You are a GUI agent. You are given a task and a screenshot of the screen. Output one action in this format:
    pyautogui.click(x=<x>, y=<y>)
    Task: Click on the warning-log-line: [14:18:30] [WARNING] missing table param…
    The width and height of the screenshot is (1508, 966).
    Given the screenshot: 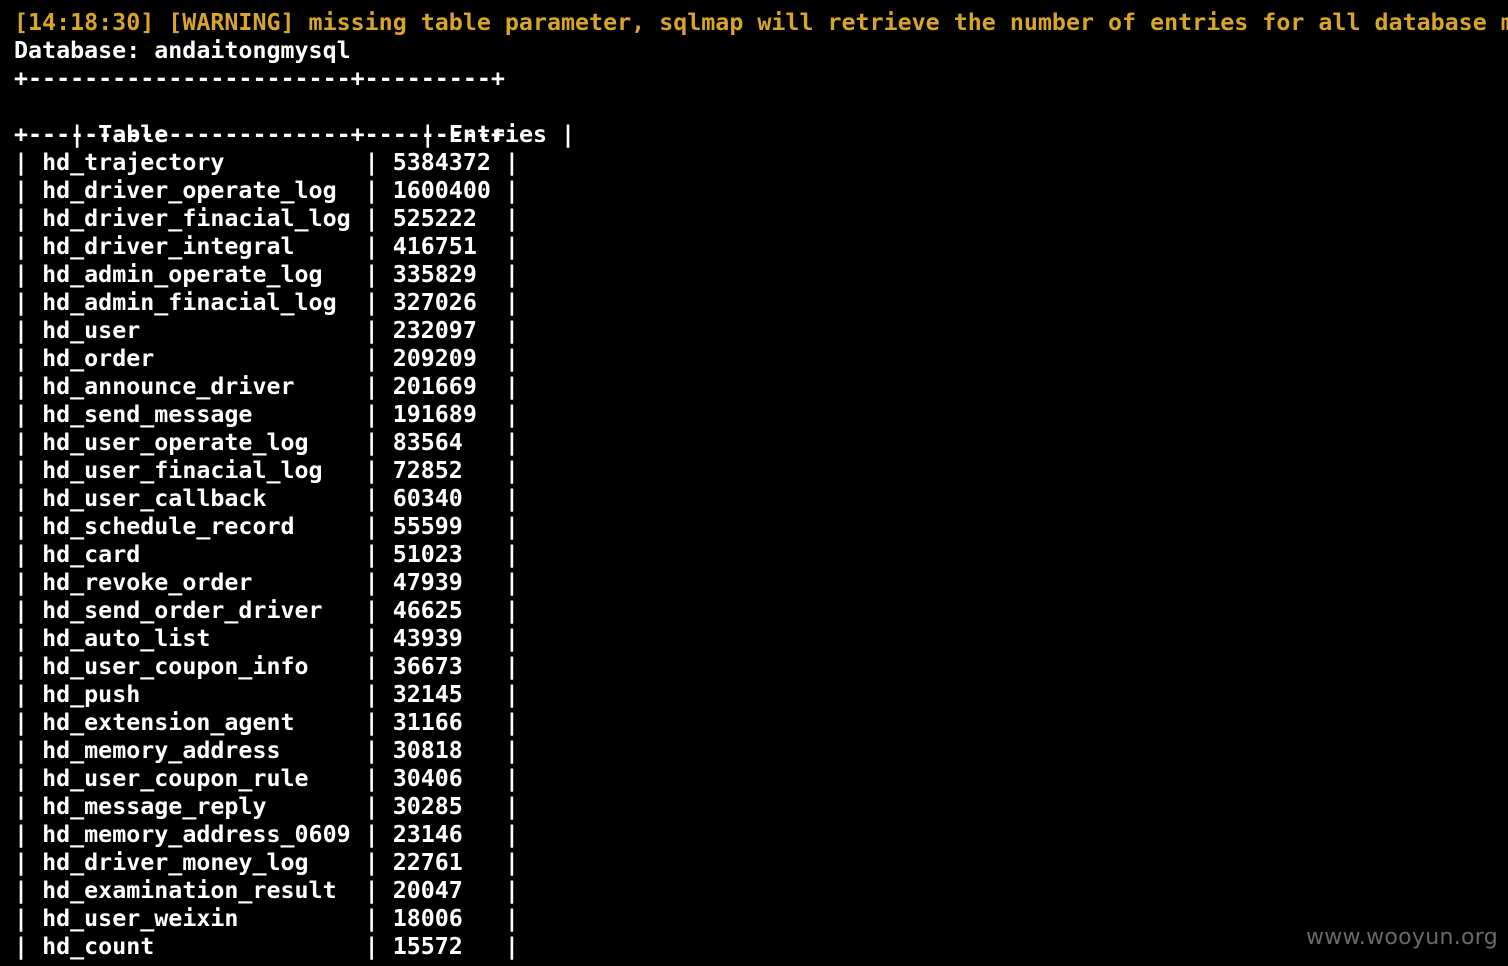 What is the action you would take?
    pyautogui.click(x=761, y=22)
    